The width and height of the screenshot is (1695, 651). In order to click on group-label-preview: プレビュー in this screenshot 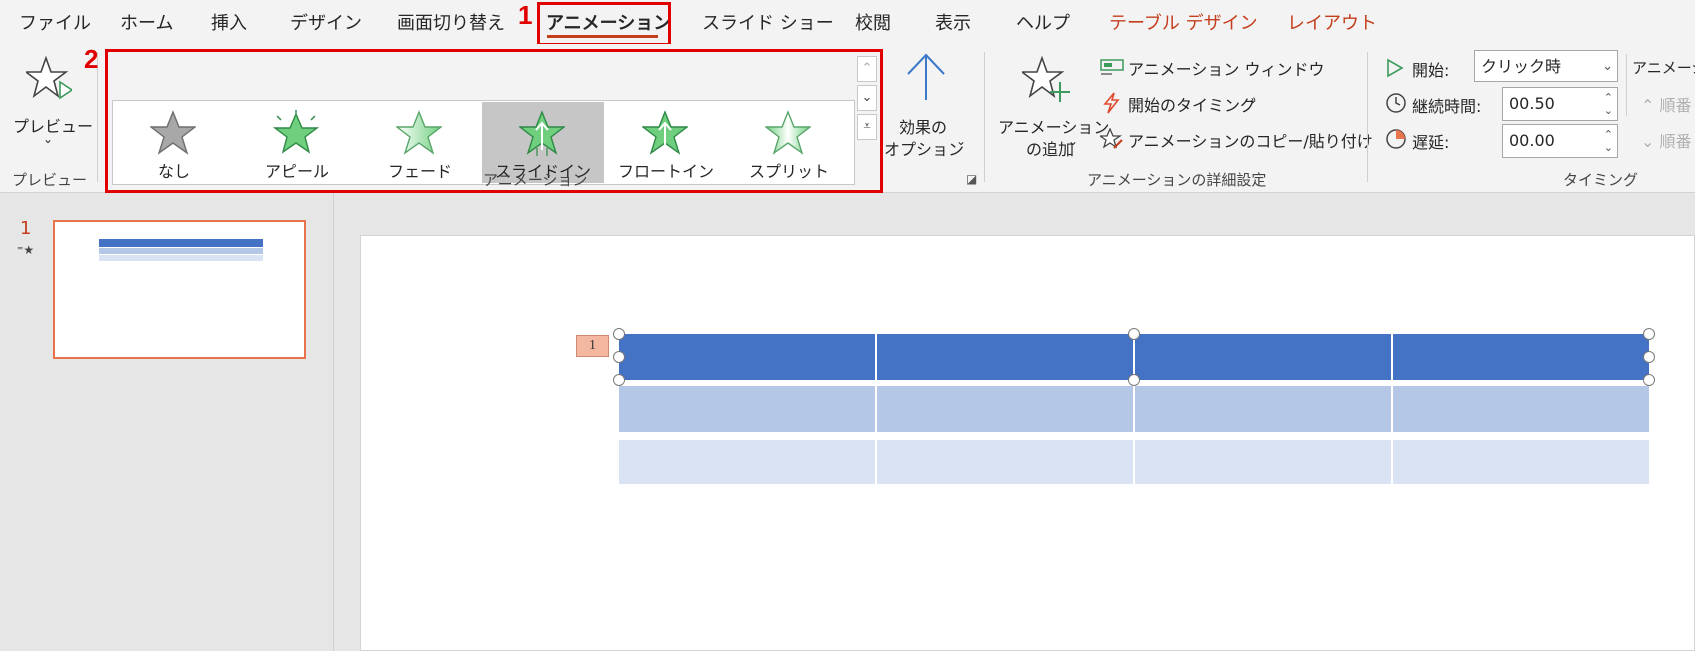, I will do `click(50, 180)`.